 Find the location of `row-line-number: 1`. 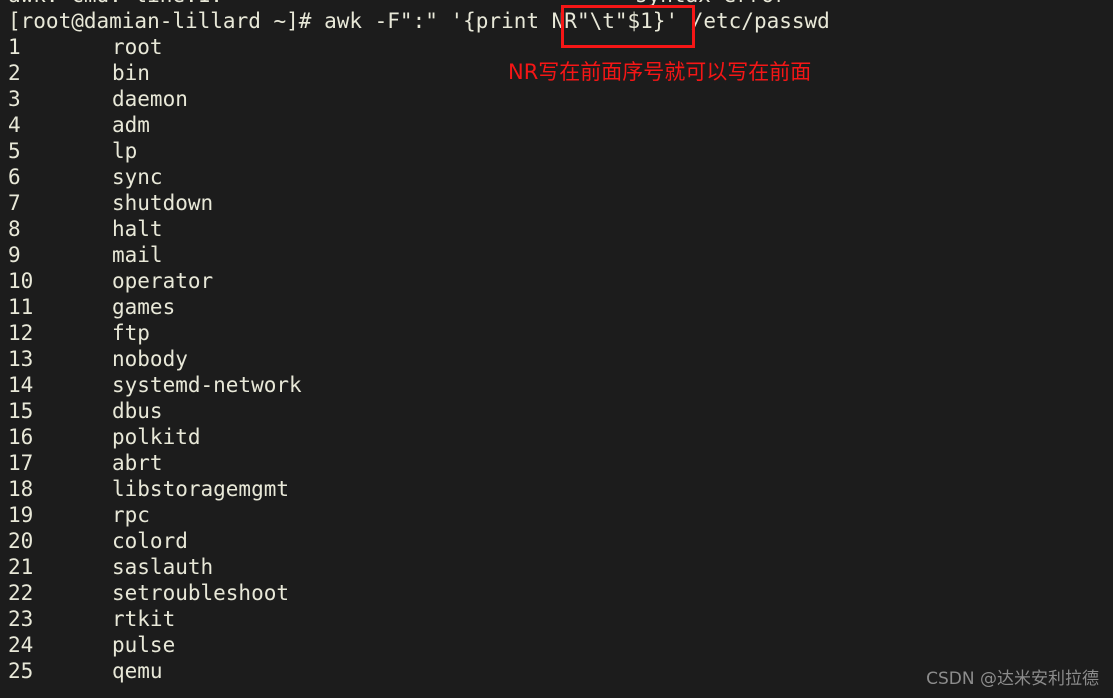

row-line-number: 1 is located at coordinates (14, 47).